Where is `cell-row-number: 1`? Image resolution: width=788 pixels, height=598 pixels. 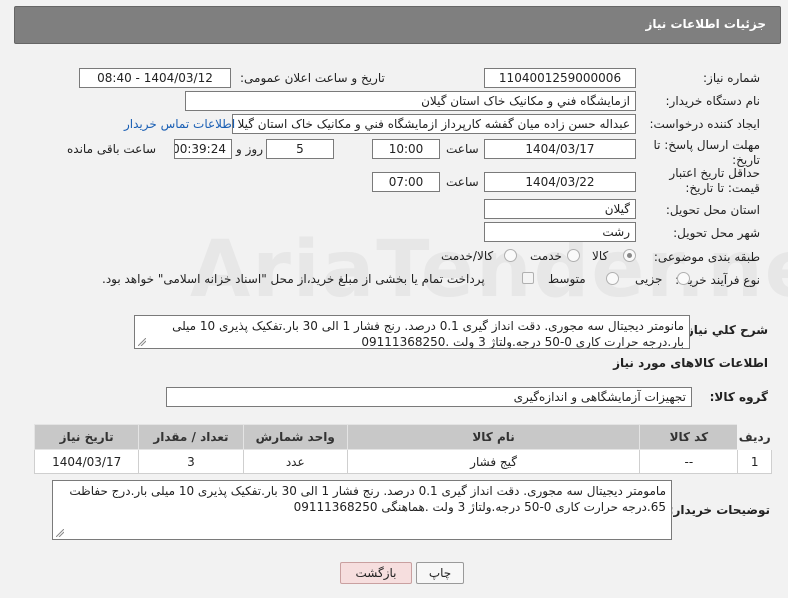 cell-row-number: 1 is located at coordinates (754, 461).